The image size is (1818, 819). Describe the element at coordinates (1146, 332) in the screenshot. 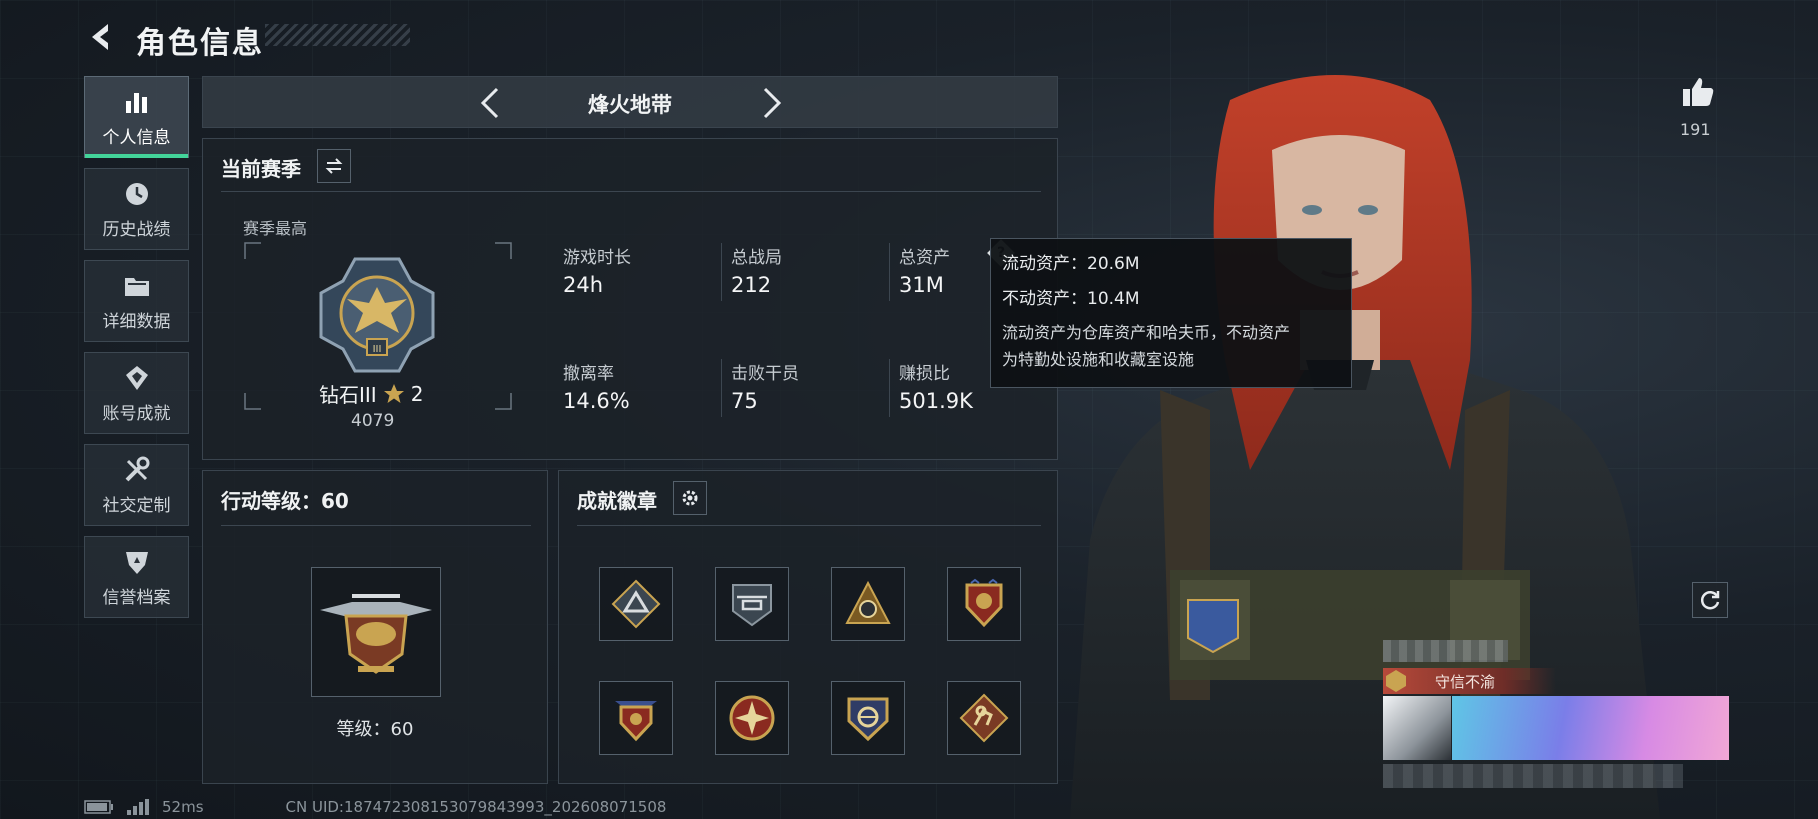

I see `tooltip-description-1: 流动资产为仓库资产和哈夫币，不动资产` at that location.